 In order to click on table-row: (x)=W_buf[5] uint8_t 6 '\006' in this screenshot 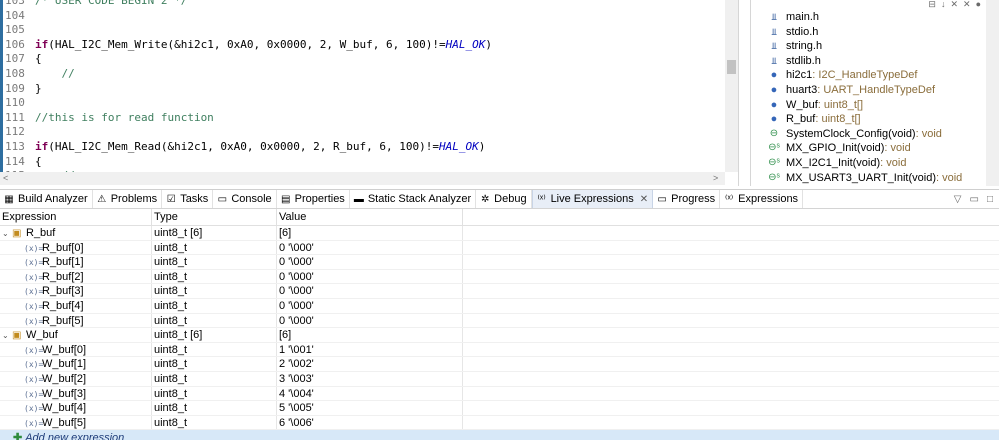, I will do `click(499, 423)`.